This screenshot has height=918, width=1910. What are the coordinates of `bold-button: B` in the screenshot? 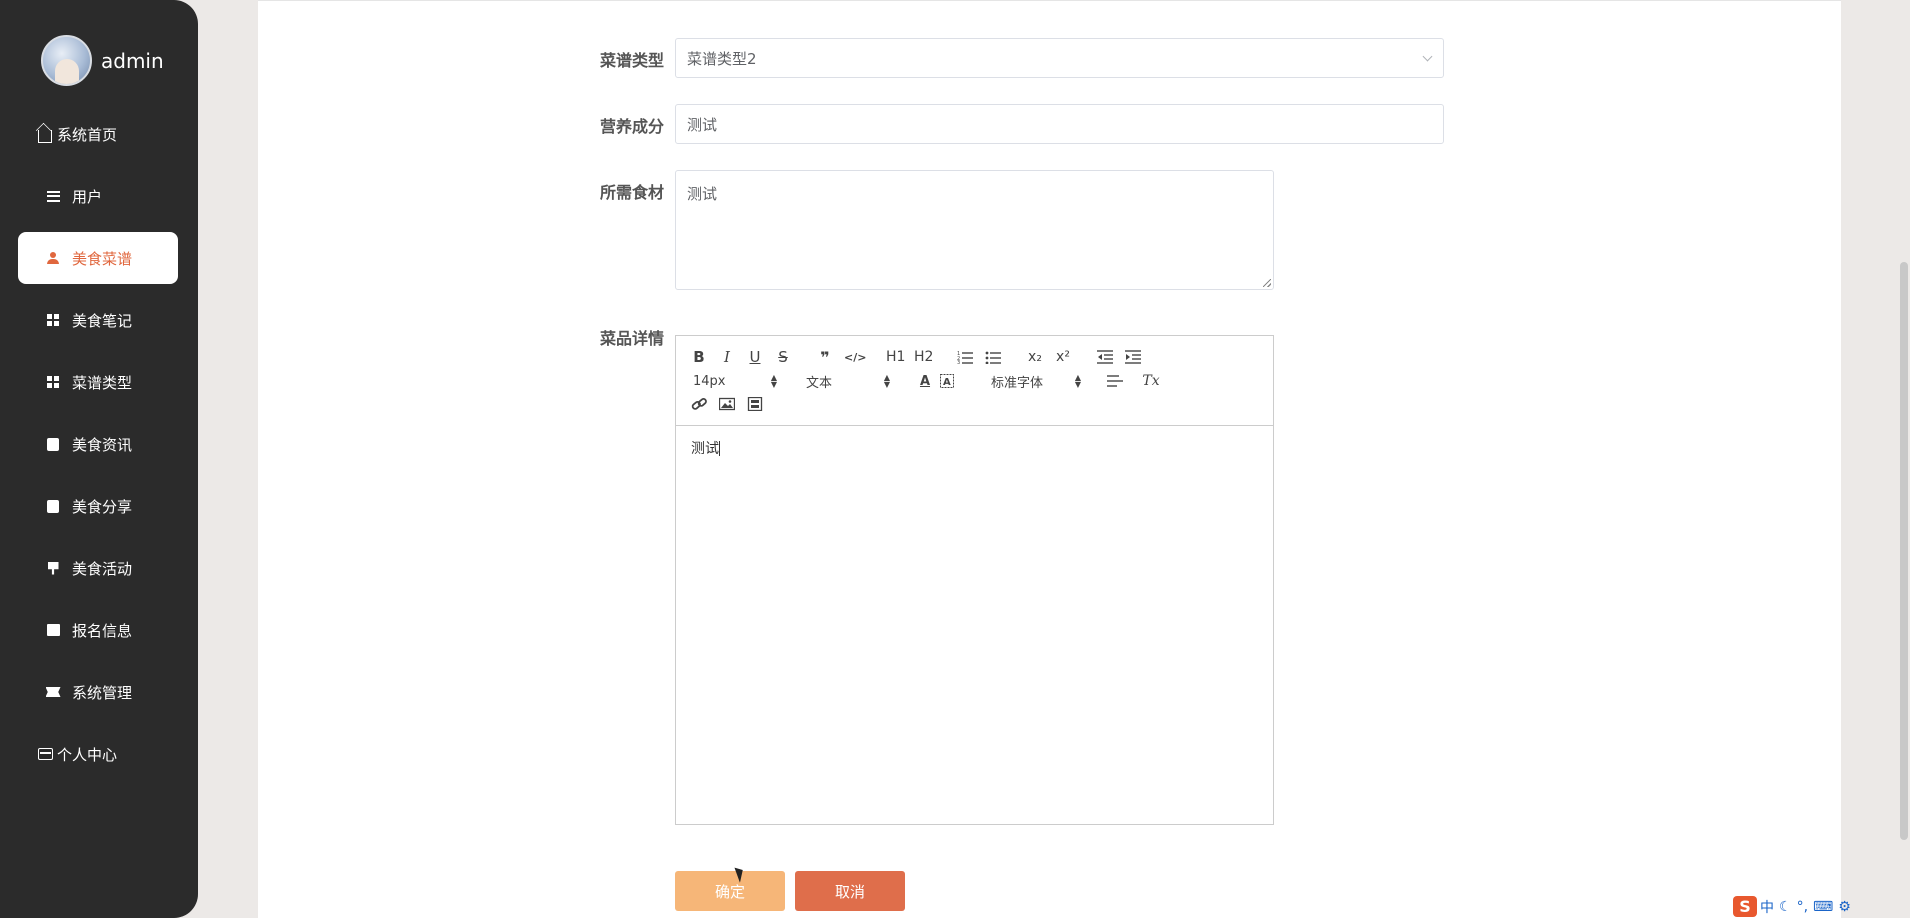 It's located at (699, 357).